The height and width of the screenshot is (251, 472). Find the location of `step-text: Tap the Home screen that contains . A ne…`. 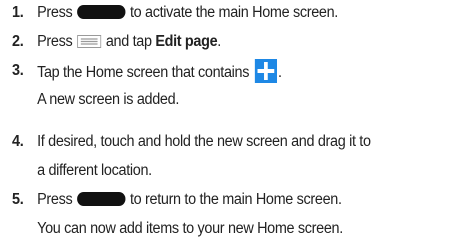

step-text: Tap the Home screen that contains . A ne… is located at coordinates (159, 85).